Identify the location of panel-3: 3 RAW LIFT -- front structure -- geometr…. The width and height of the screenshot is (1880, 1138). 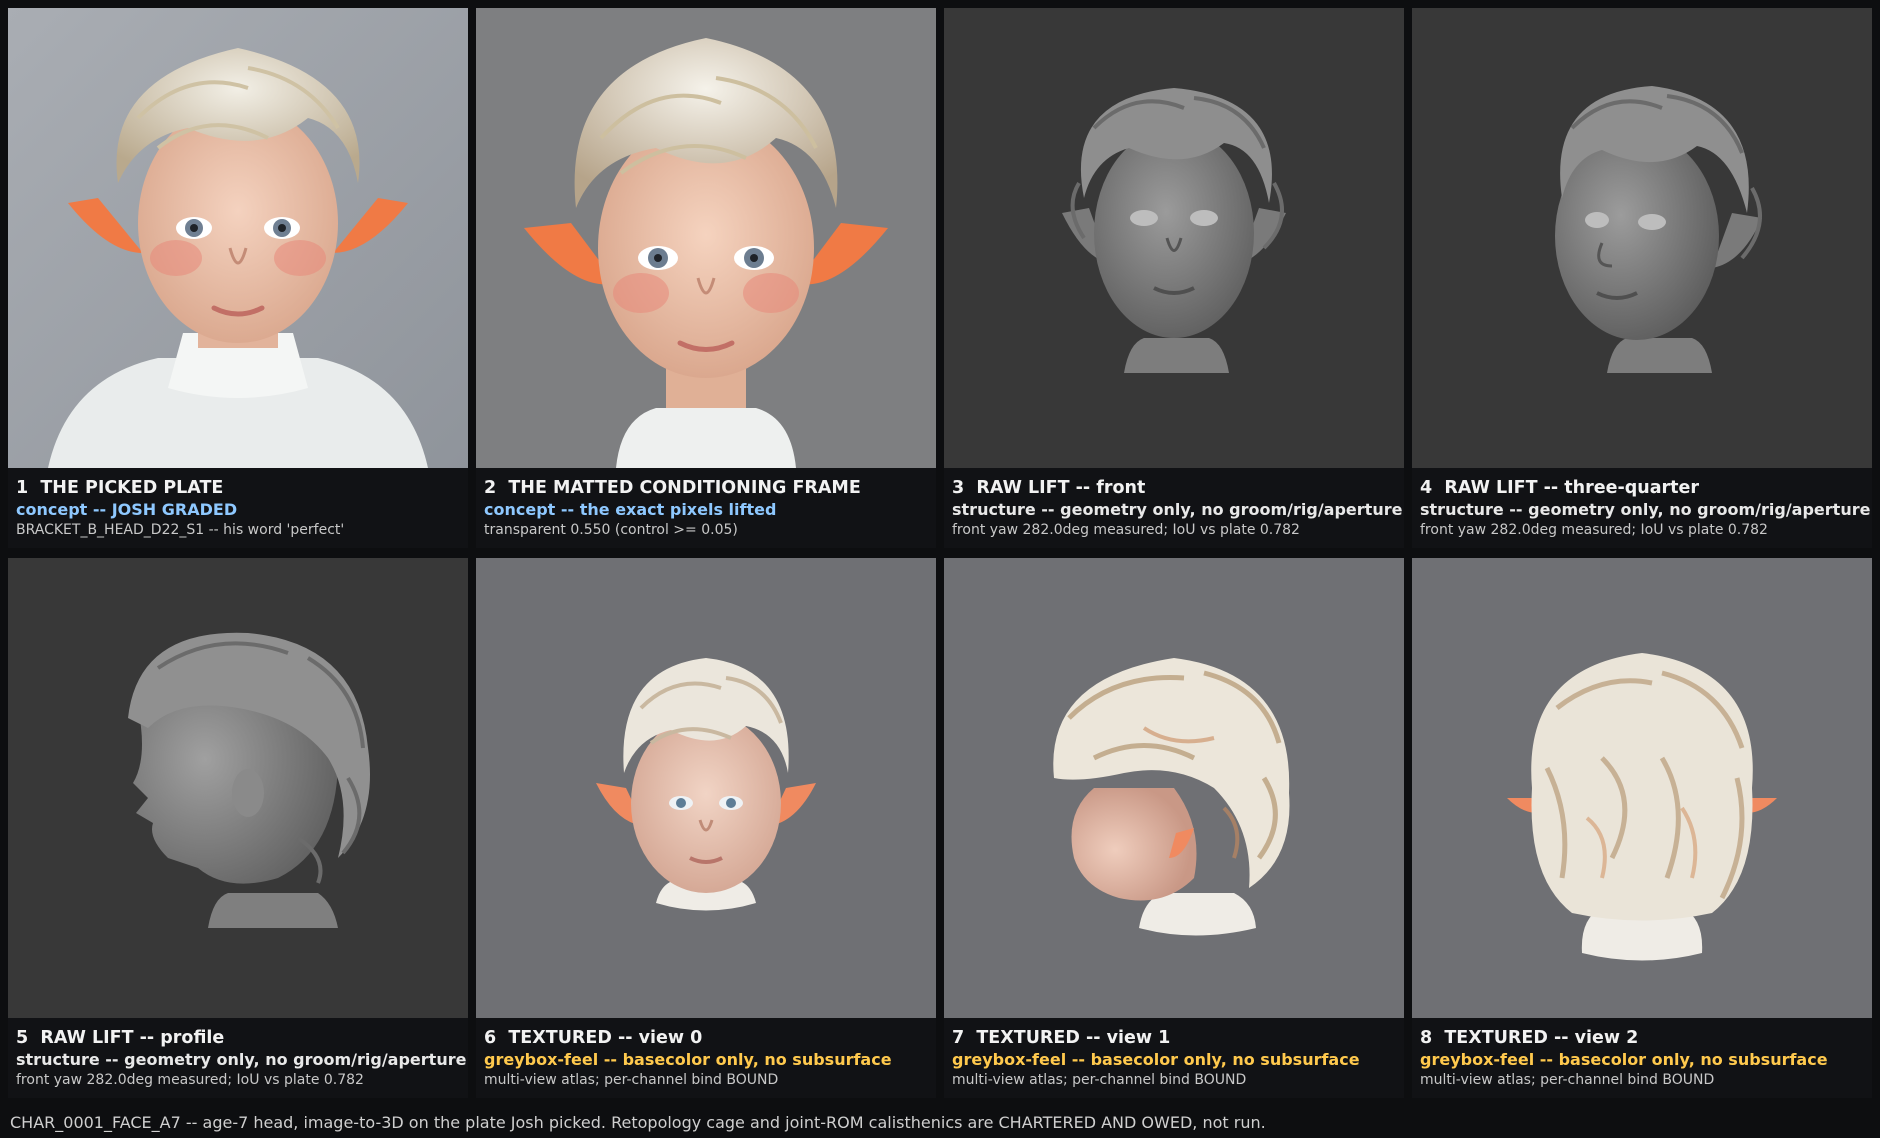
(1174, 278).